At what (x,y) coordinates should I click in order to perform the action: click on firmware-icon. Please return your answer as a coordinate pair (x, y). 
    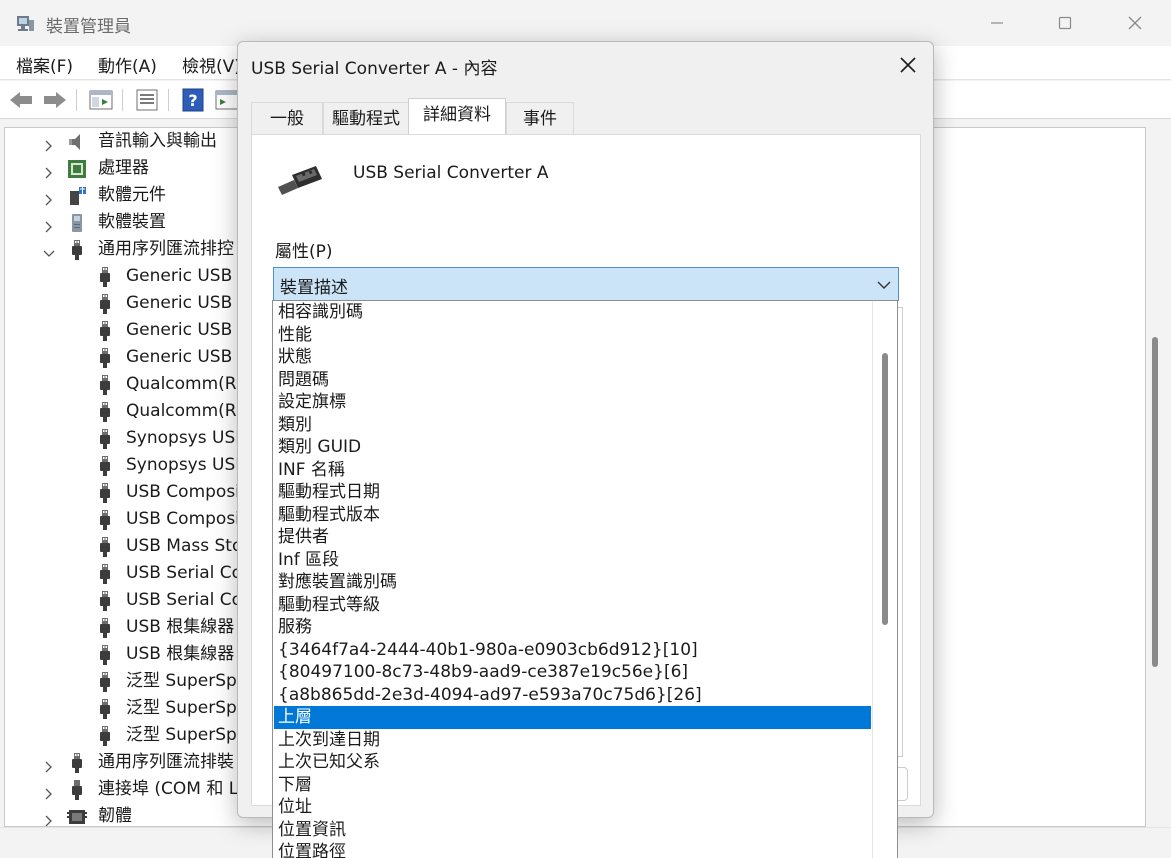
    Looking at the image, I should click on (77, 816).